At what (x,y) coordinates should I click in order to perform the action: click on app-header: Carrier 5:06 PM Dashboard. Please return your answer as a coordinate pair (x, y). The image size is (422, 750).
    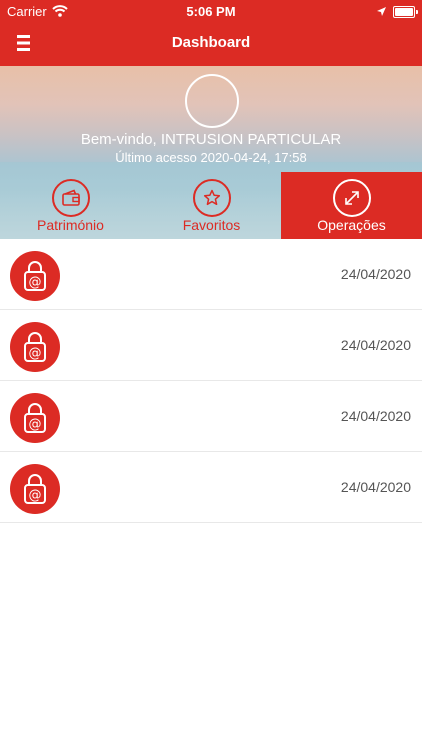
    Looking at the image, I should click on (211, 33).